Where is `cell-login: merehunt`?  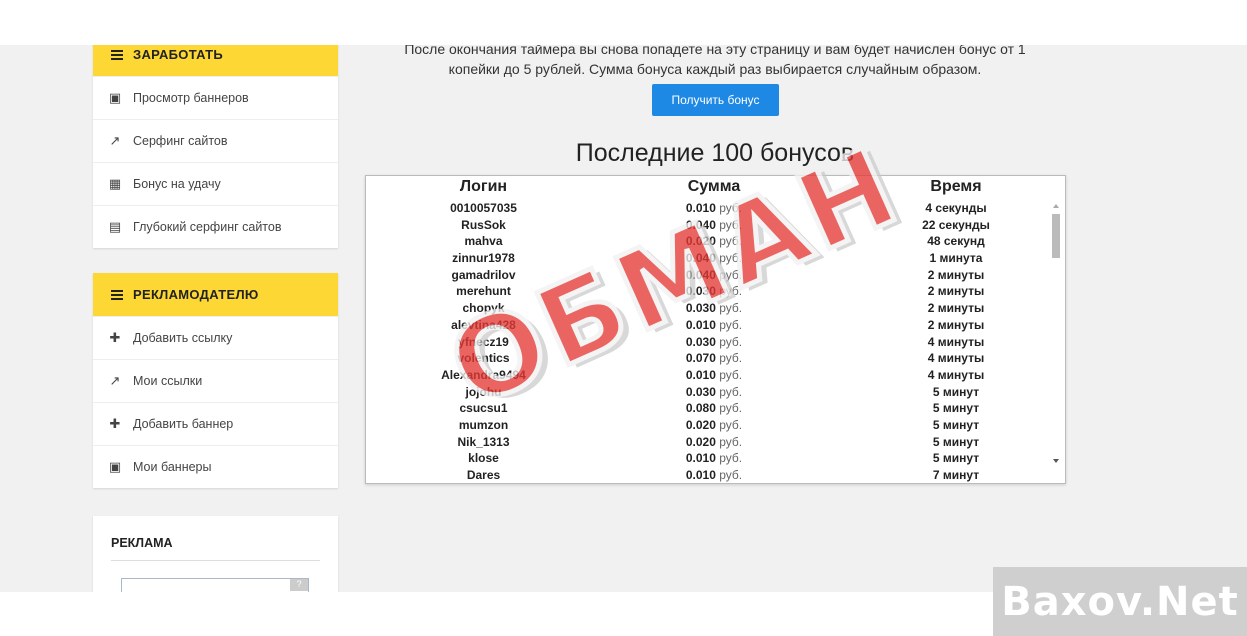
cell-login: merehunt is located at coordinates (483, 291).